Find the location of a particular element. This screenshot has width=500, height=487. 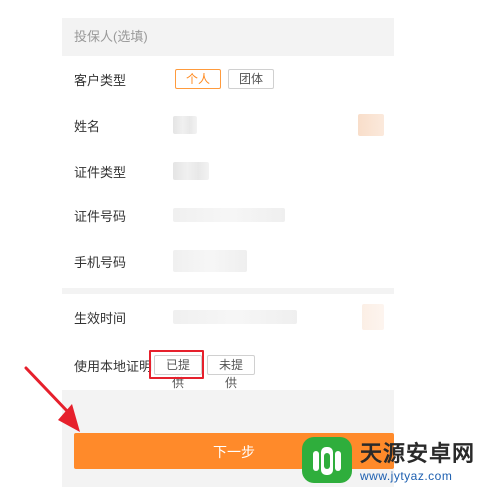

watermark: 天源安卓网 www.jytyaz.com is located at coordinates (398, 459).